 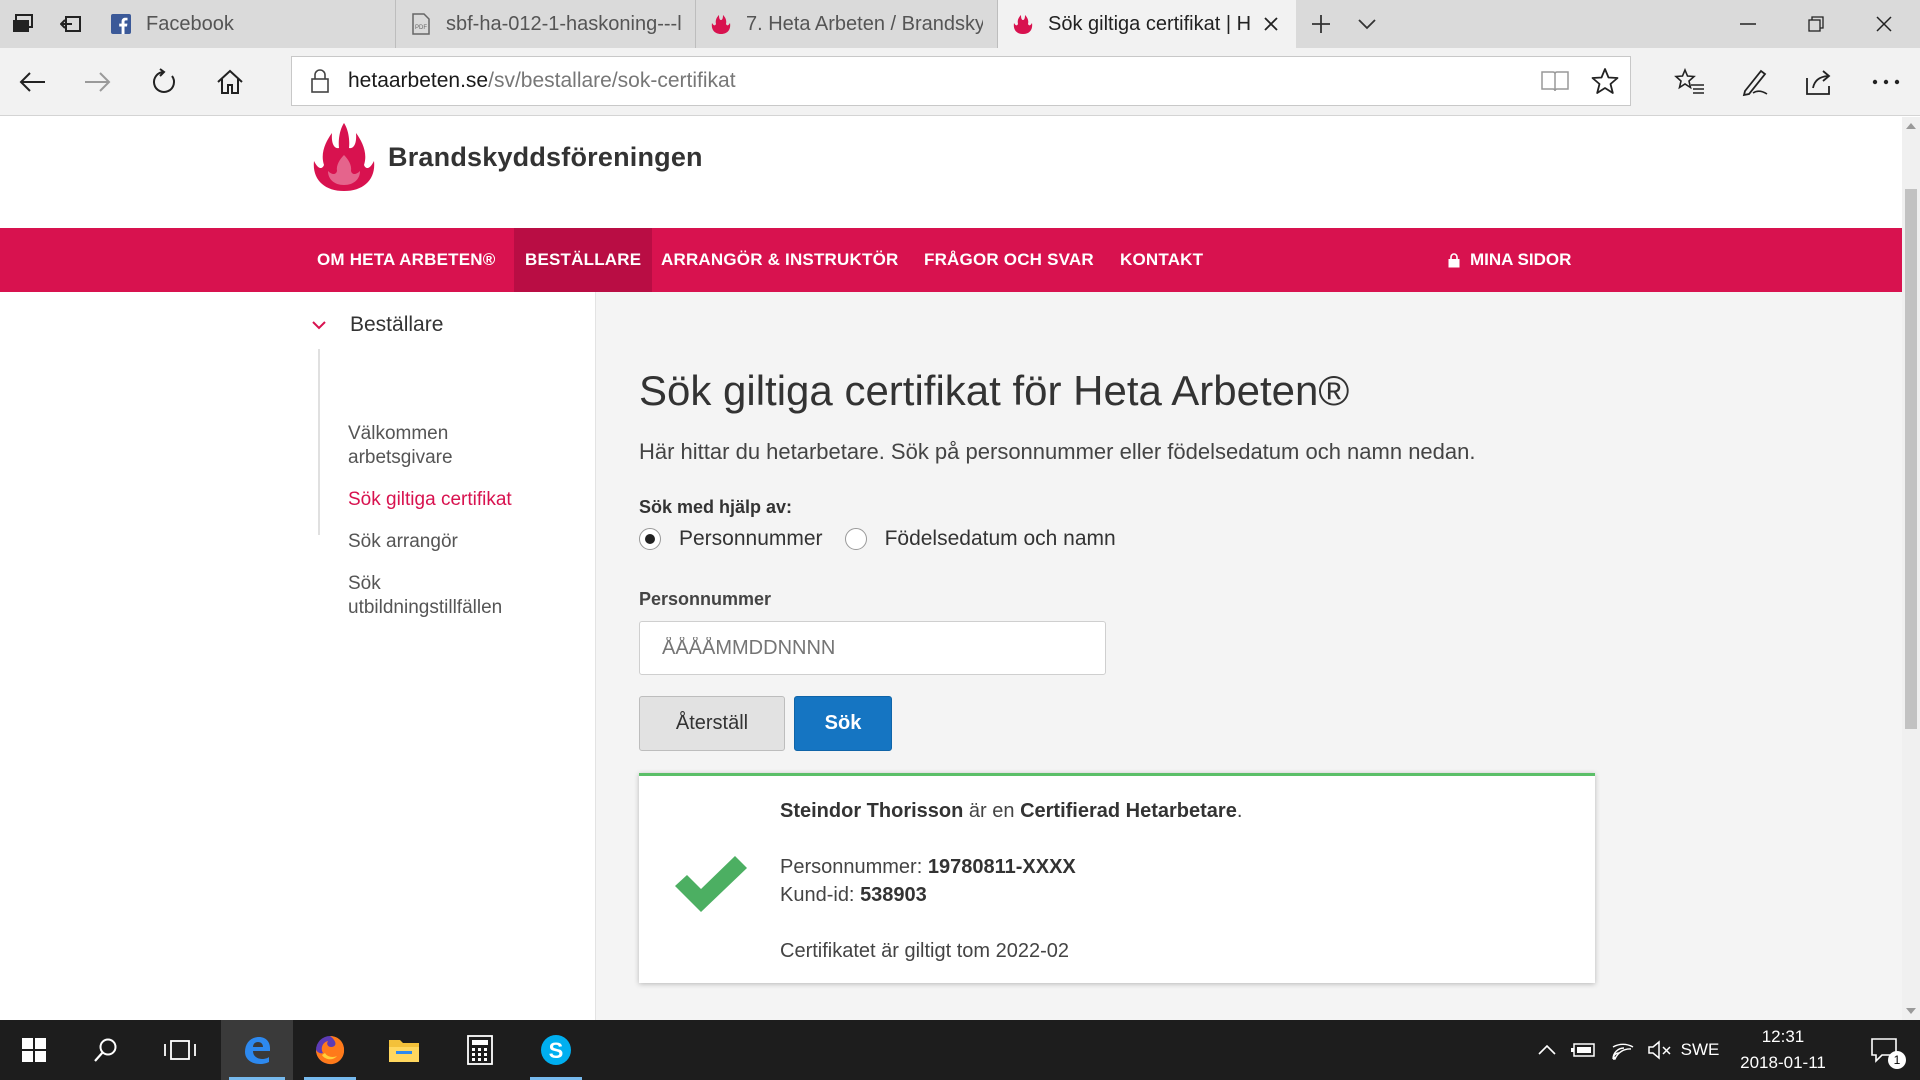 I want to click on svg-text: PDF, so click(x=421, y=28).